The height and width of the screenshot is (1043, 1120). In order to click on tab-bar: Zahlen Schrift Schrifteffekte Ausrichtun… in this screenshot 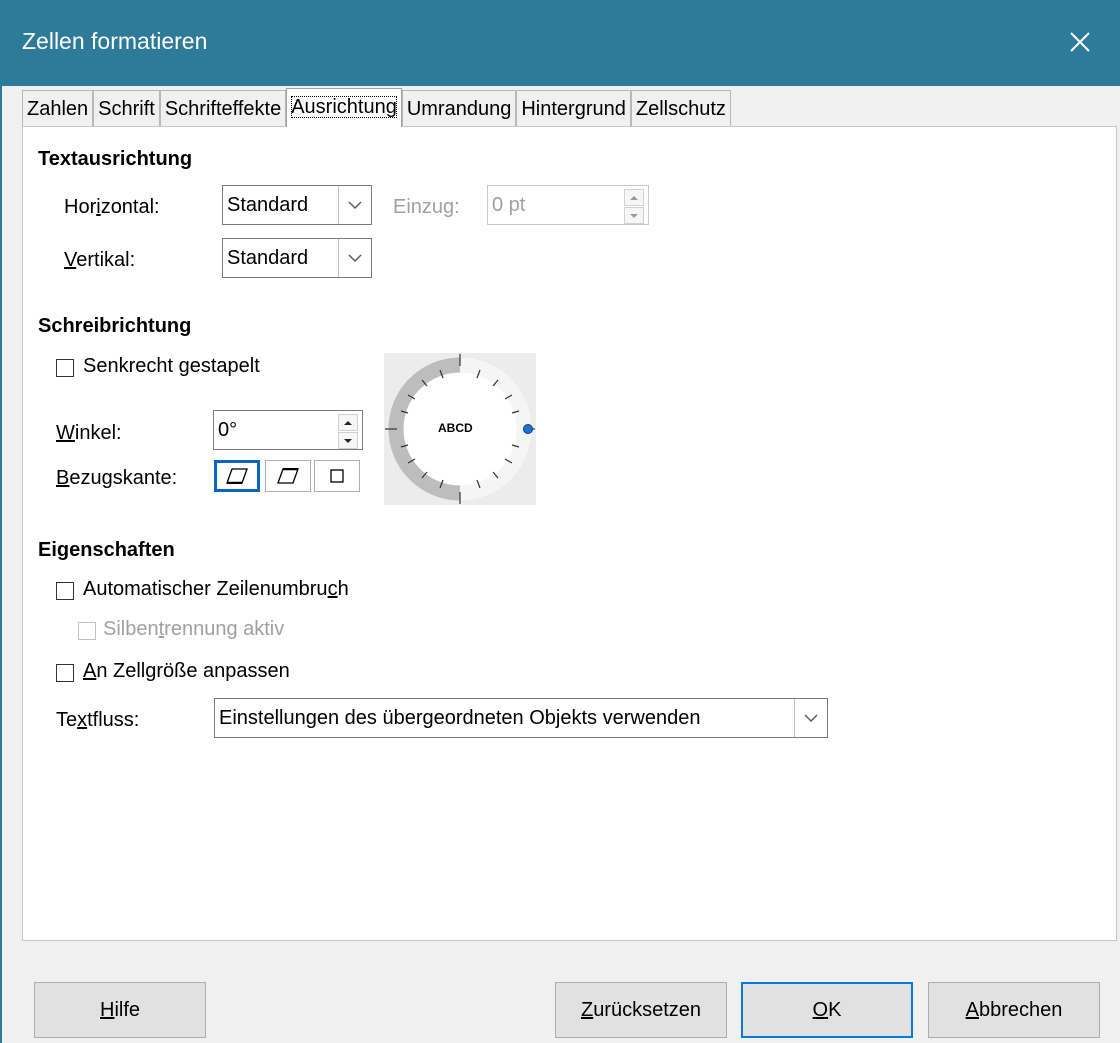, I will do `click(376, 107)`.